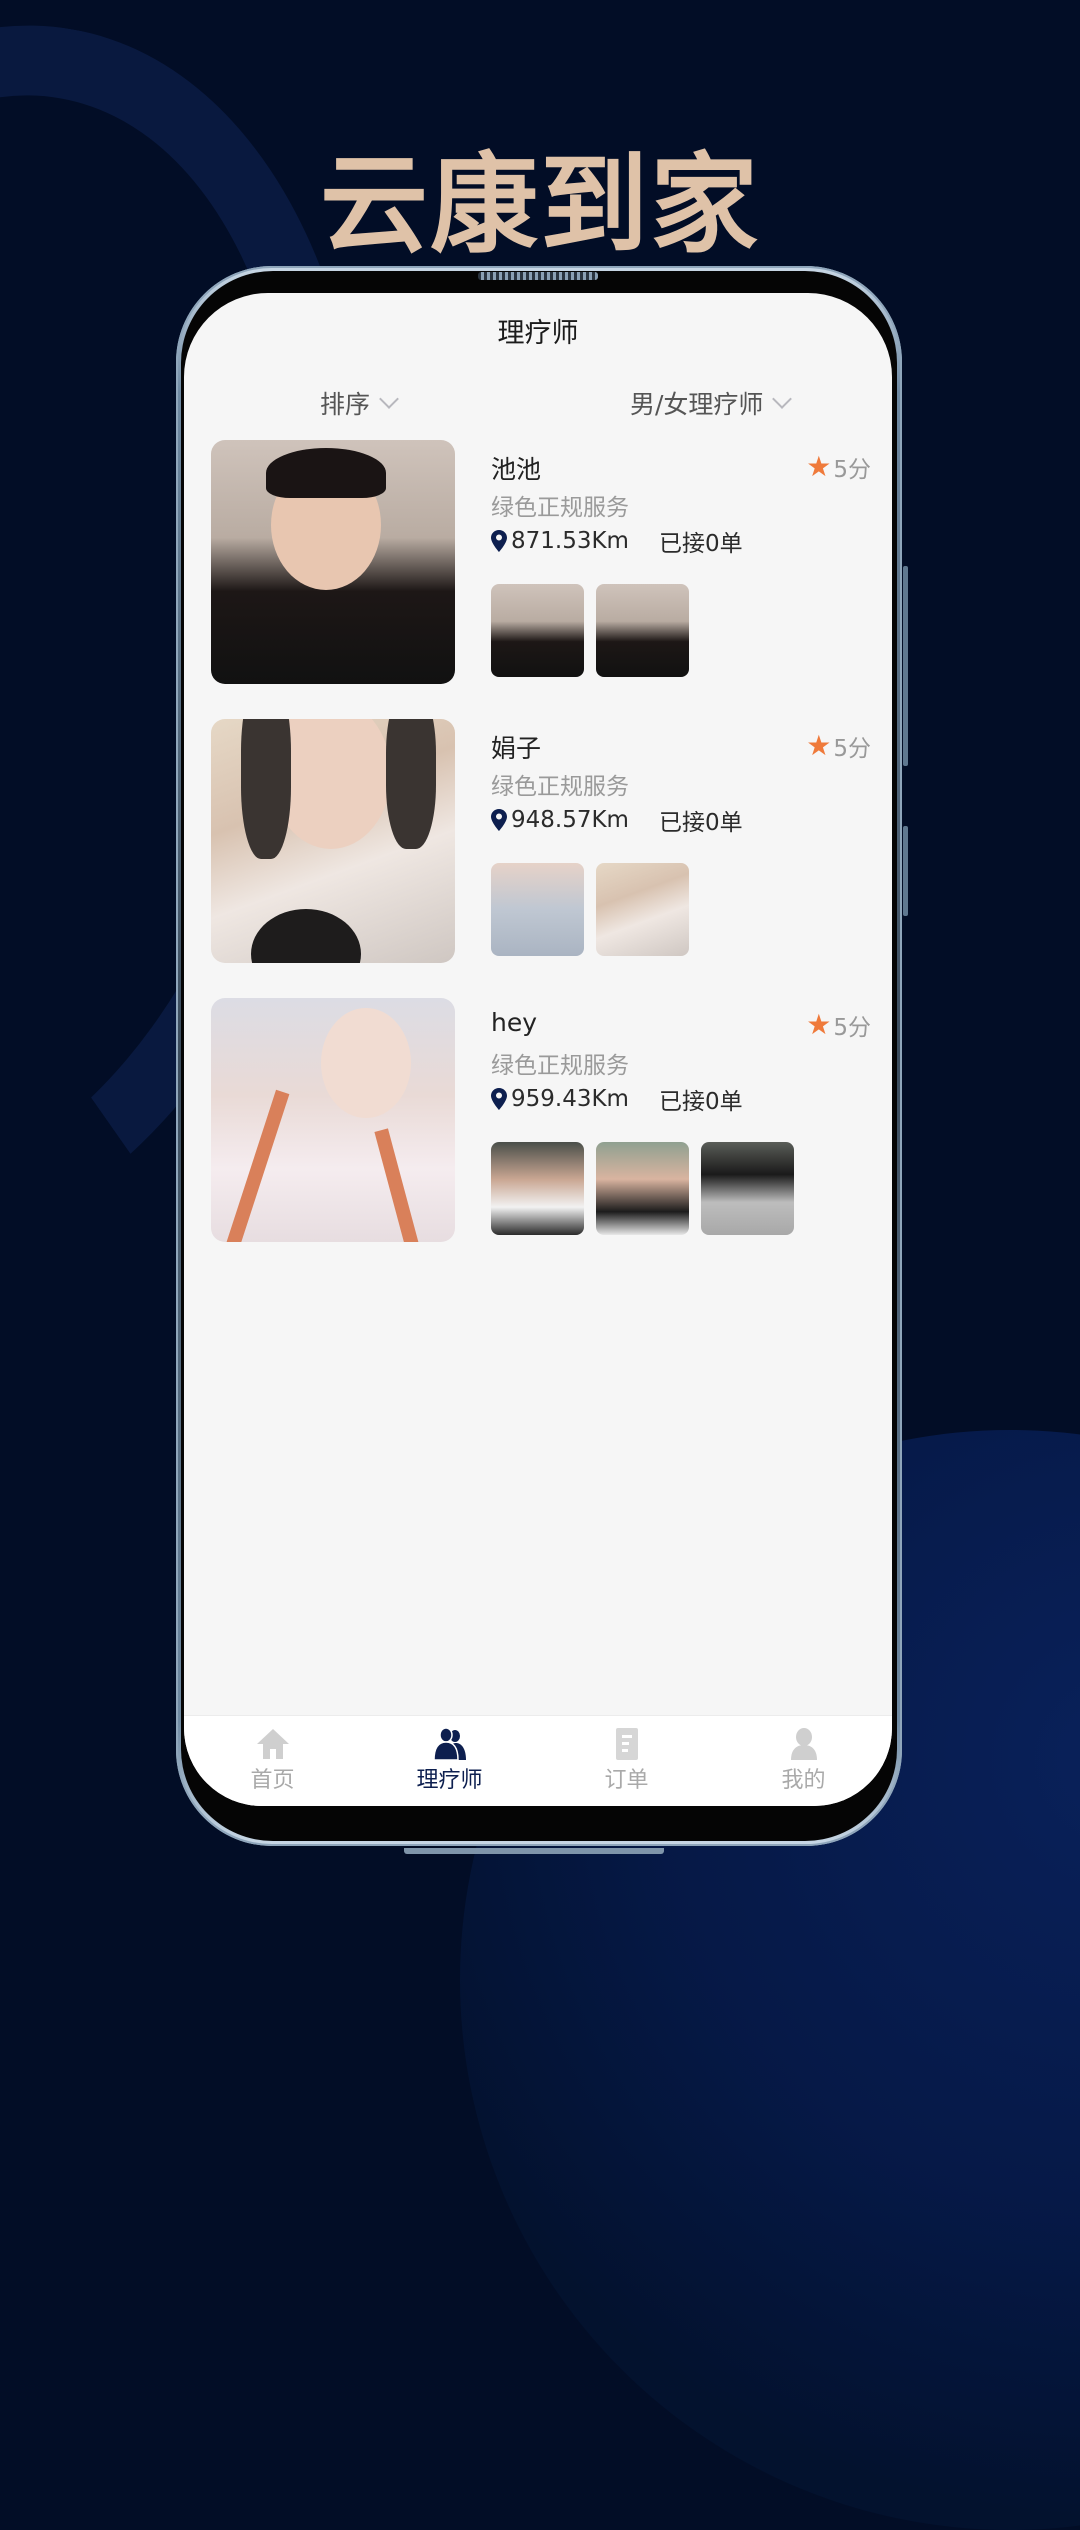  I want to click on phone-bottom-edge, so click(534, 1851).